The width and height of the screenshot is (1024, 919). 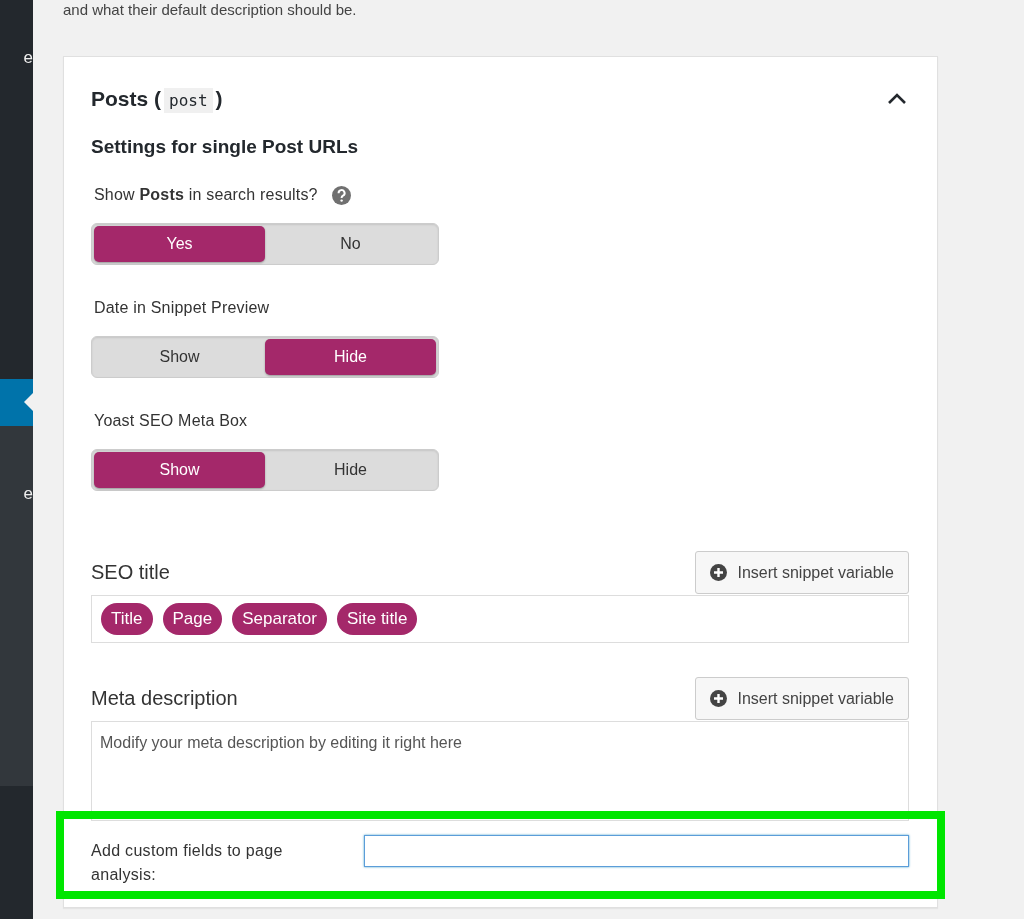 I want to click on setting-label: Date in Snippet Preview, so click(x=182, y=308).